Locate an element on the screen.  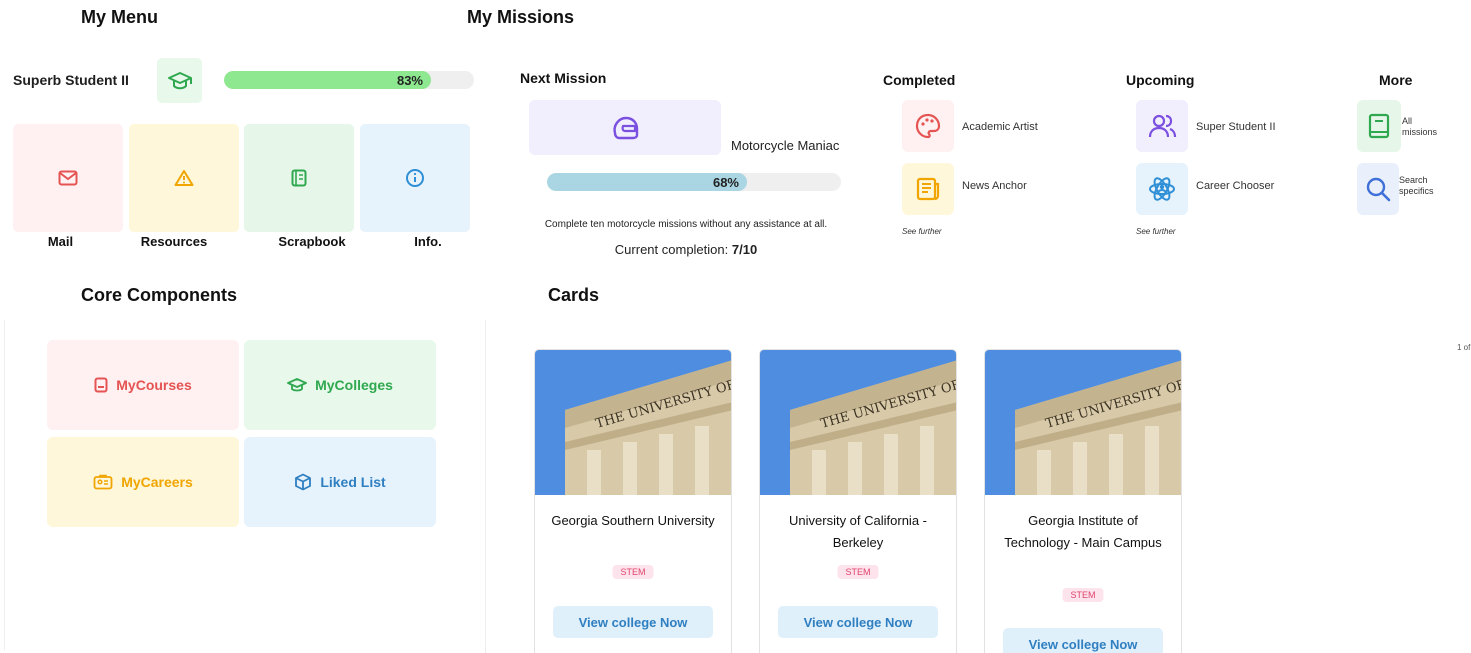
mission-progress-label: 68% is located at coordinates (725, 182).